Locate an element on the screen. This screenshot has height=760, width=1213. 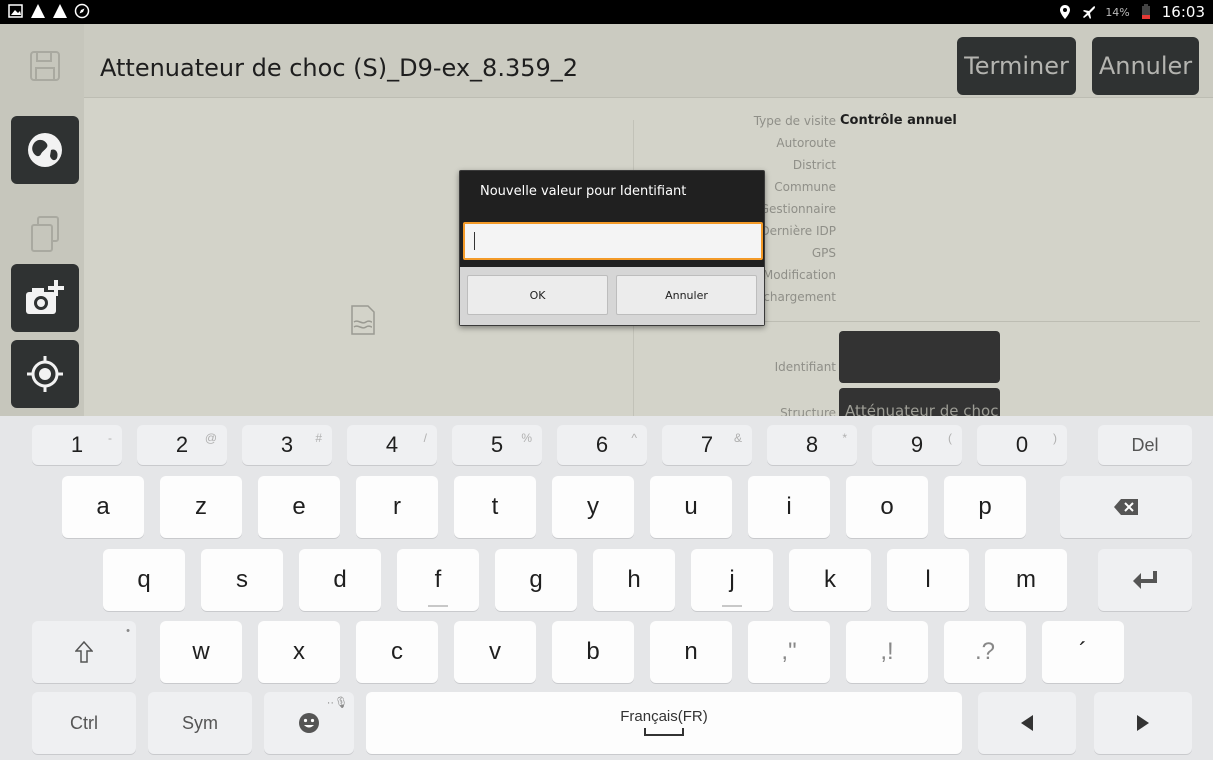
finish-button: Terminer is located at coordinates (1016, 66).